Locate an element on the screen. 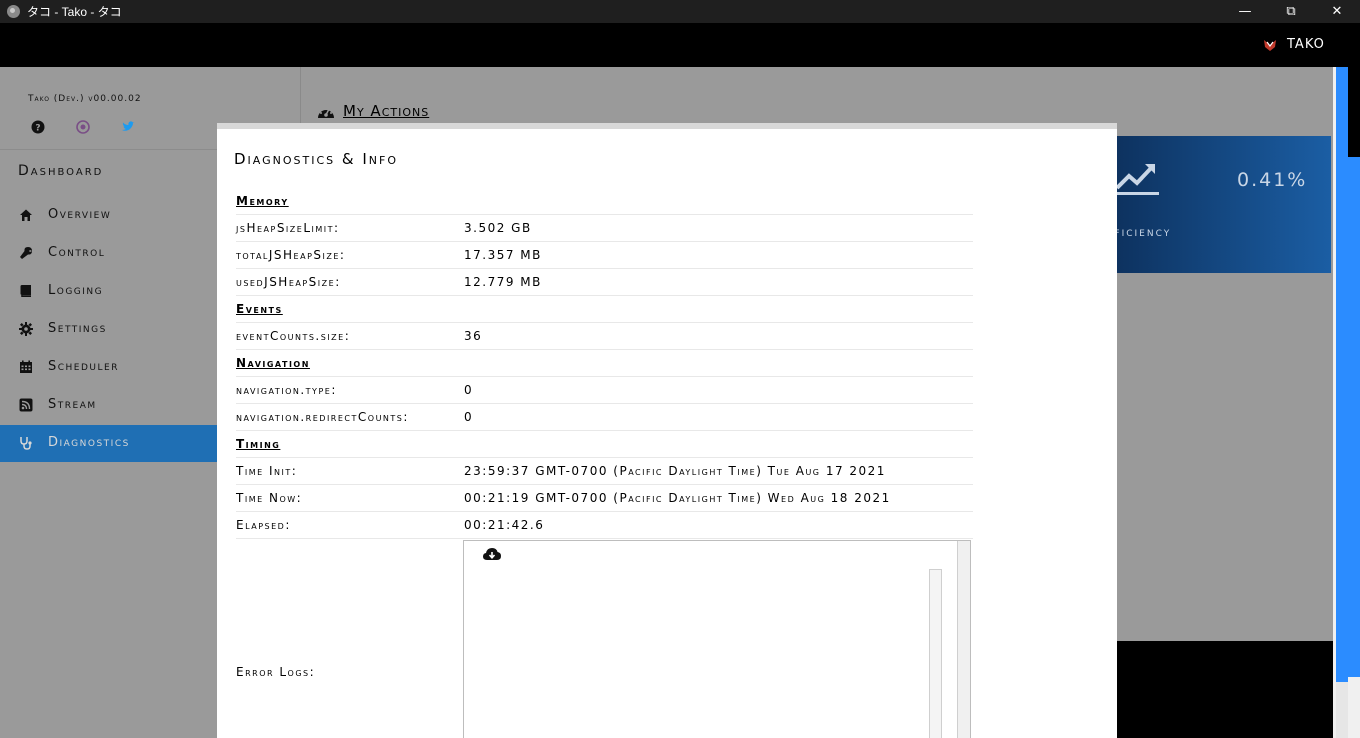 This screenshot has width=1360, height=738. table-row: totalJSHeapSize: 17.357 MB is located at coordinates (604, 255).